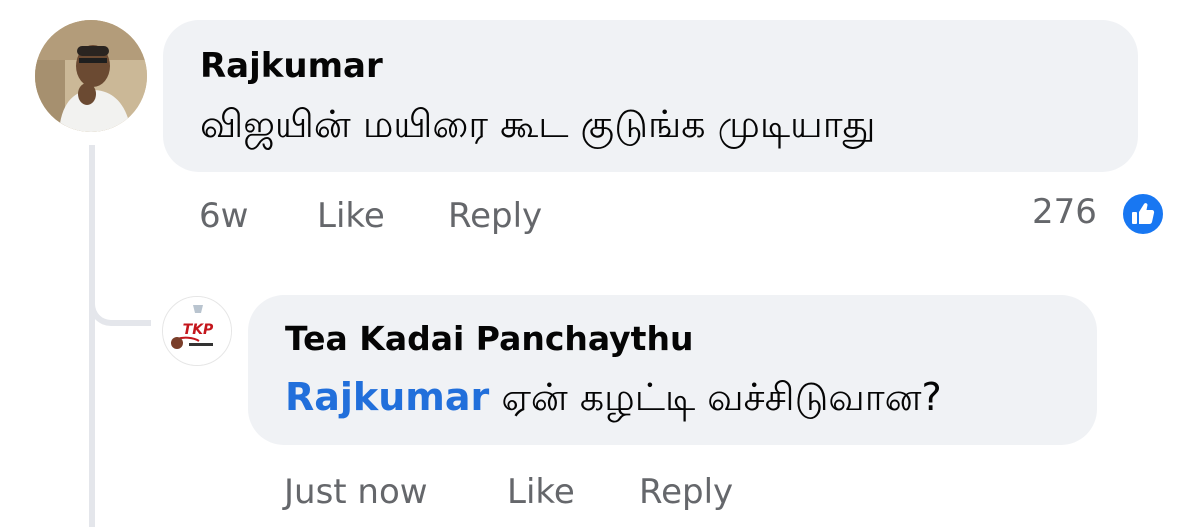 The height and width of the screenshot is (527, 1200). What do you see at coordinates (387, 397) in the screenshot?
I see `mention-link: Rajkumar` at bounding box center [387, 397].